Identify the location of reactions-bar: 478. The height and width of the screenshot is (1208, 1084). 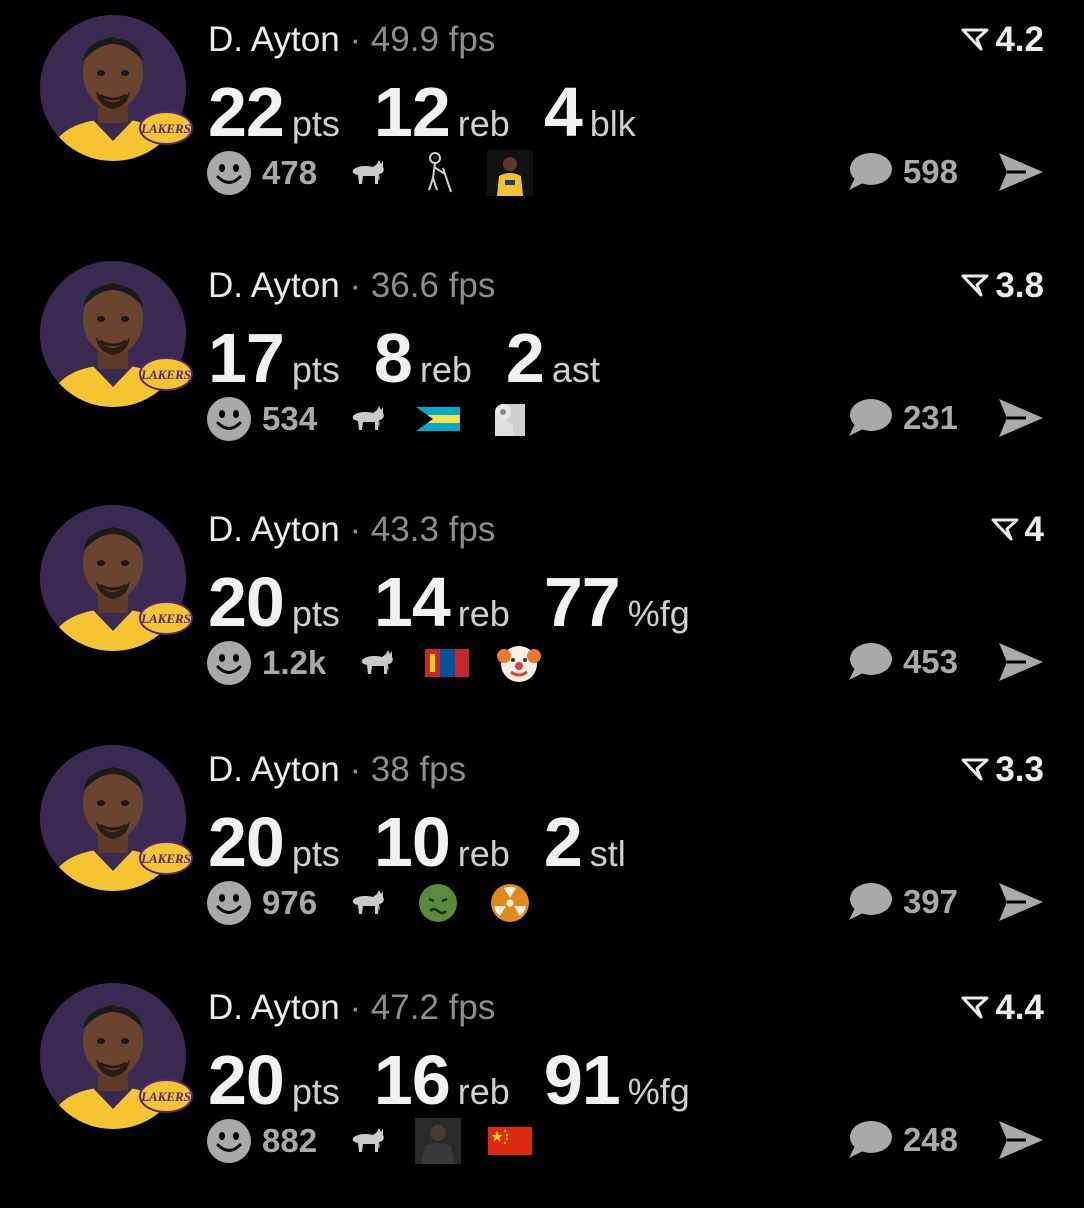
(382, 173).